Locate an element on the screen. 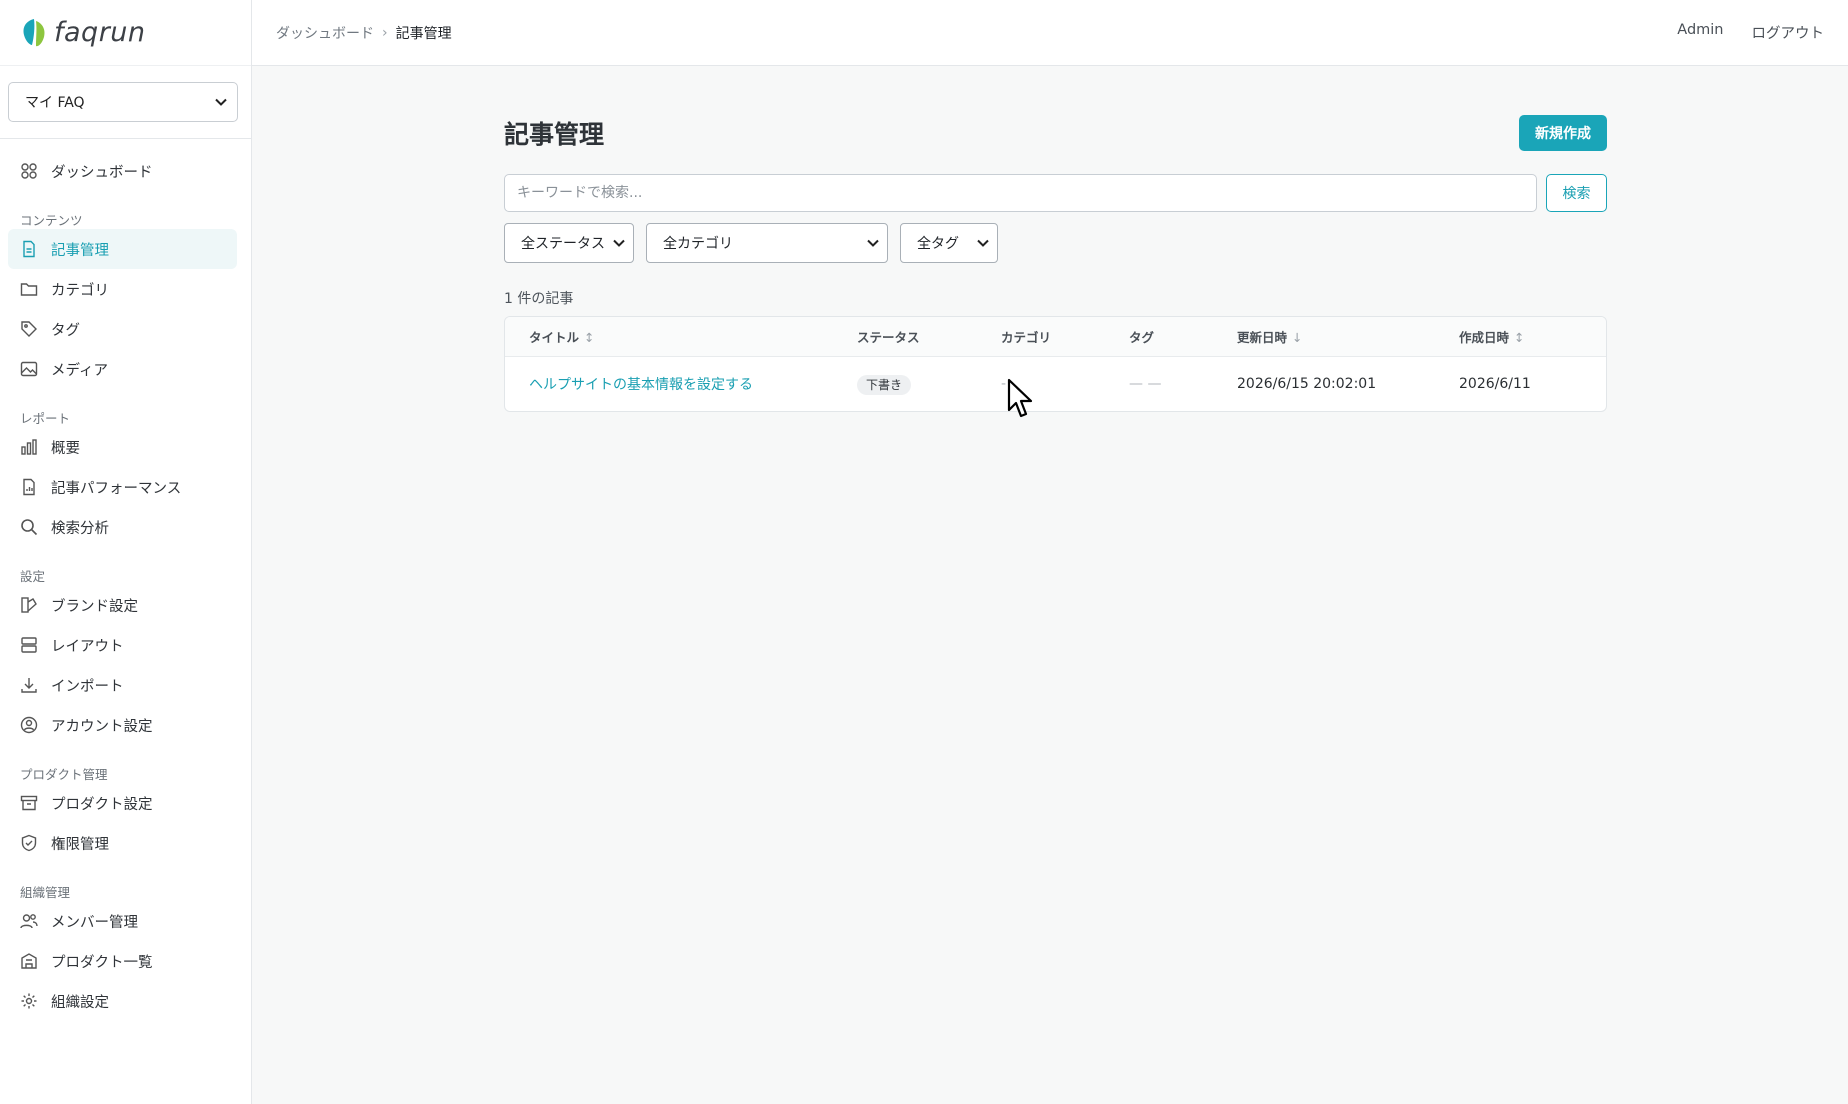 The height and width of the screenshot is (1104, 1848). sidebar-item-label: レイアウト is located at coordinates (87, 646).